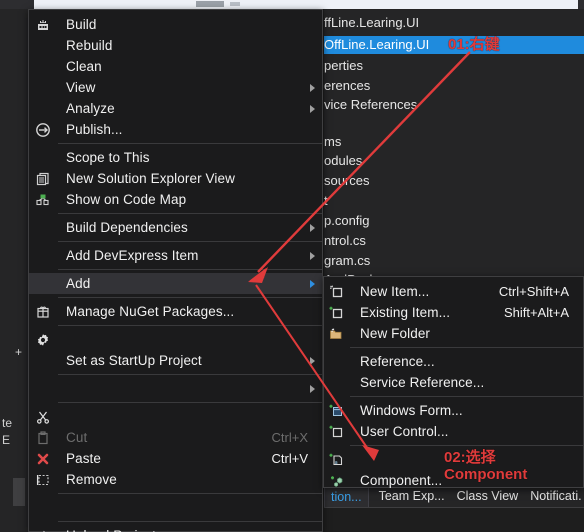 The image size is (584, 532). Describe the element at coordinates (454, 161) in the screenshot. I see `tree-item: odules` at that location.